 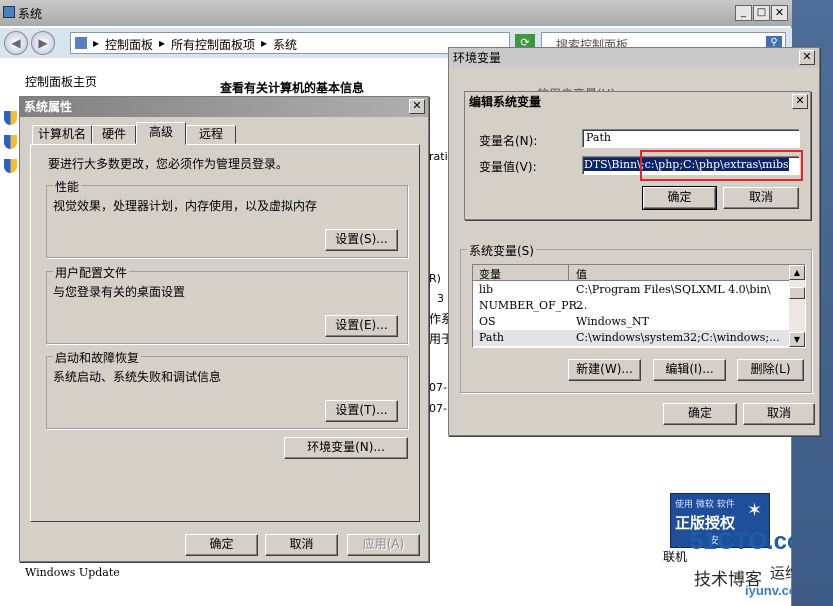 What do you see at coordinates (637, 102) in the screenshot?
I see `edit-variable-titlebar: 编辑系统变量 ✕` at bounding box center [637, 102].